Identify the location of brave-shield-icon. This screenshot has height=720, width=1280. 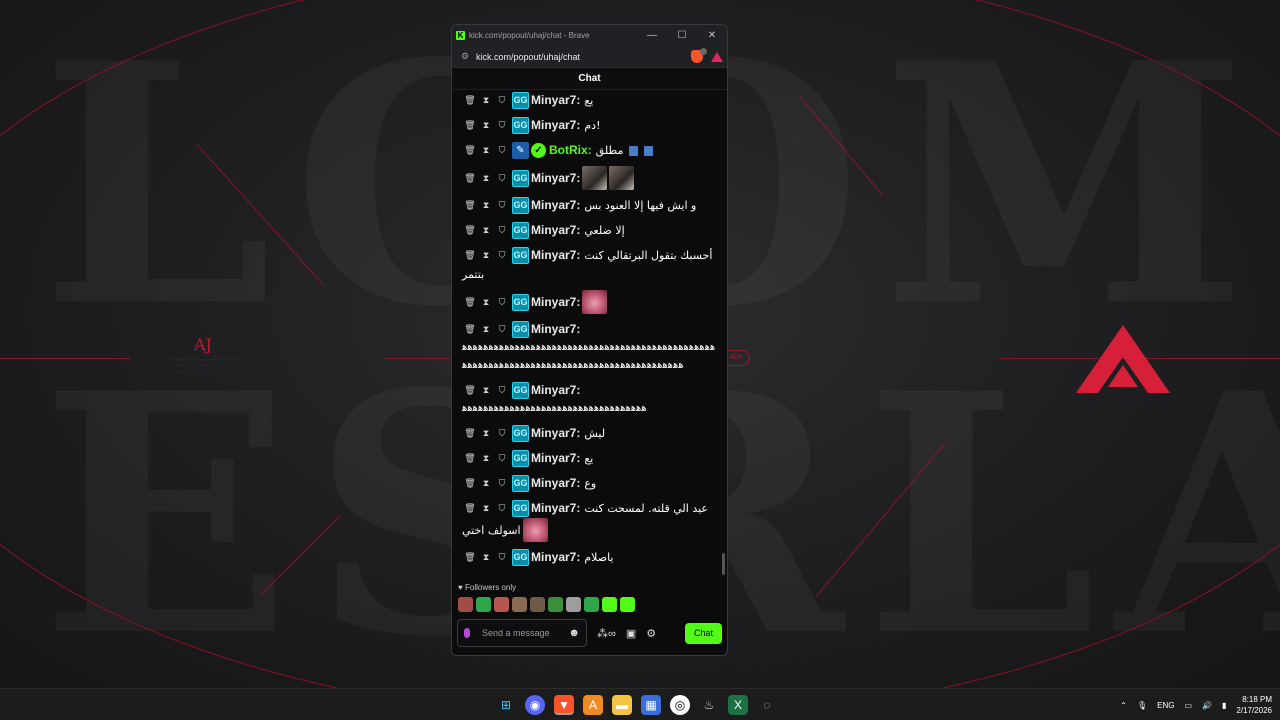
(699, 55).